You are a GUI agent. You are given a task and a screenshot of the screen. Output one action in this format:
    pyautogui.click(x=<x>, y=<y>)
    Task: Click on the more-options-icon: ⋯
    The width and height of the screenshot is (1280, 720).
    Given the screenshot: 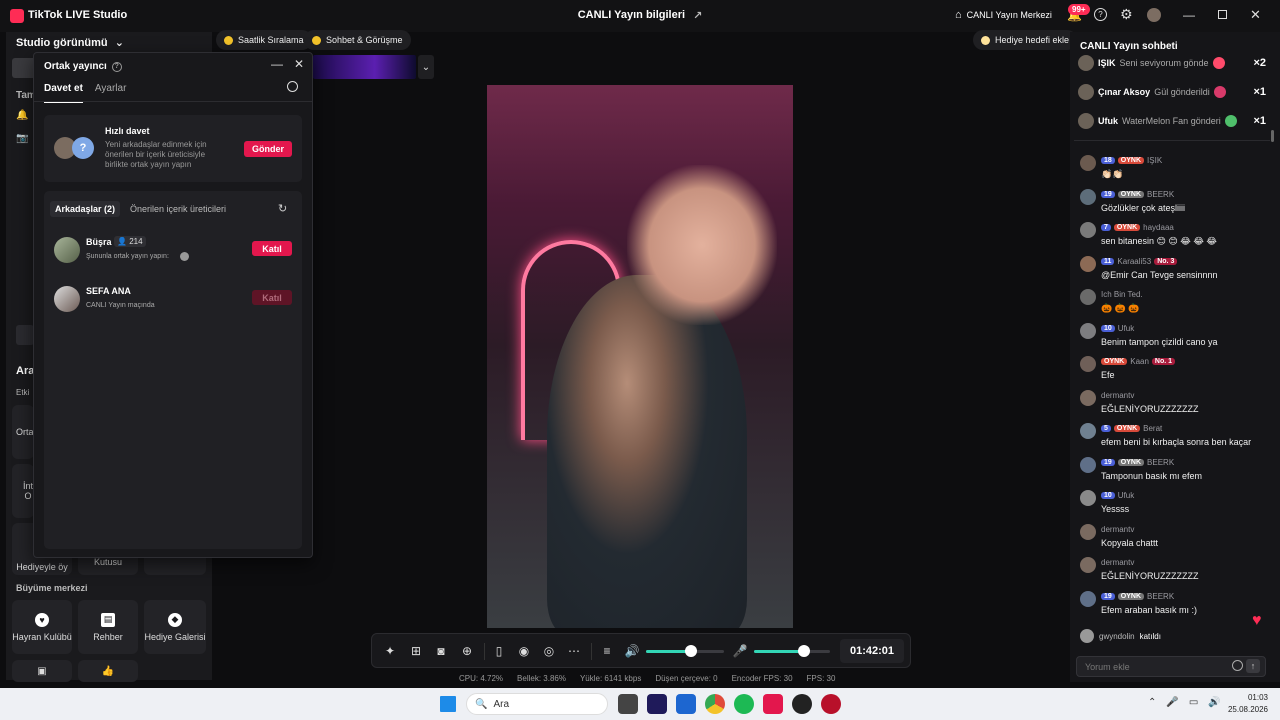 What is the action you would take?
    pyautogui.click(x=574, y=651)
    